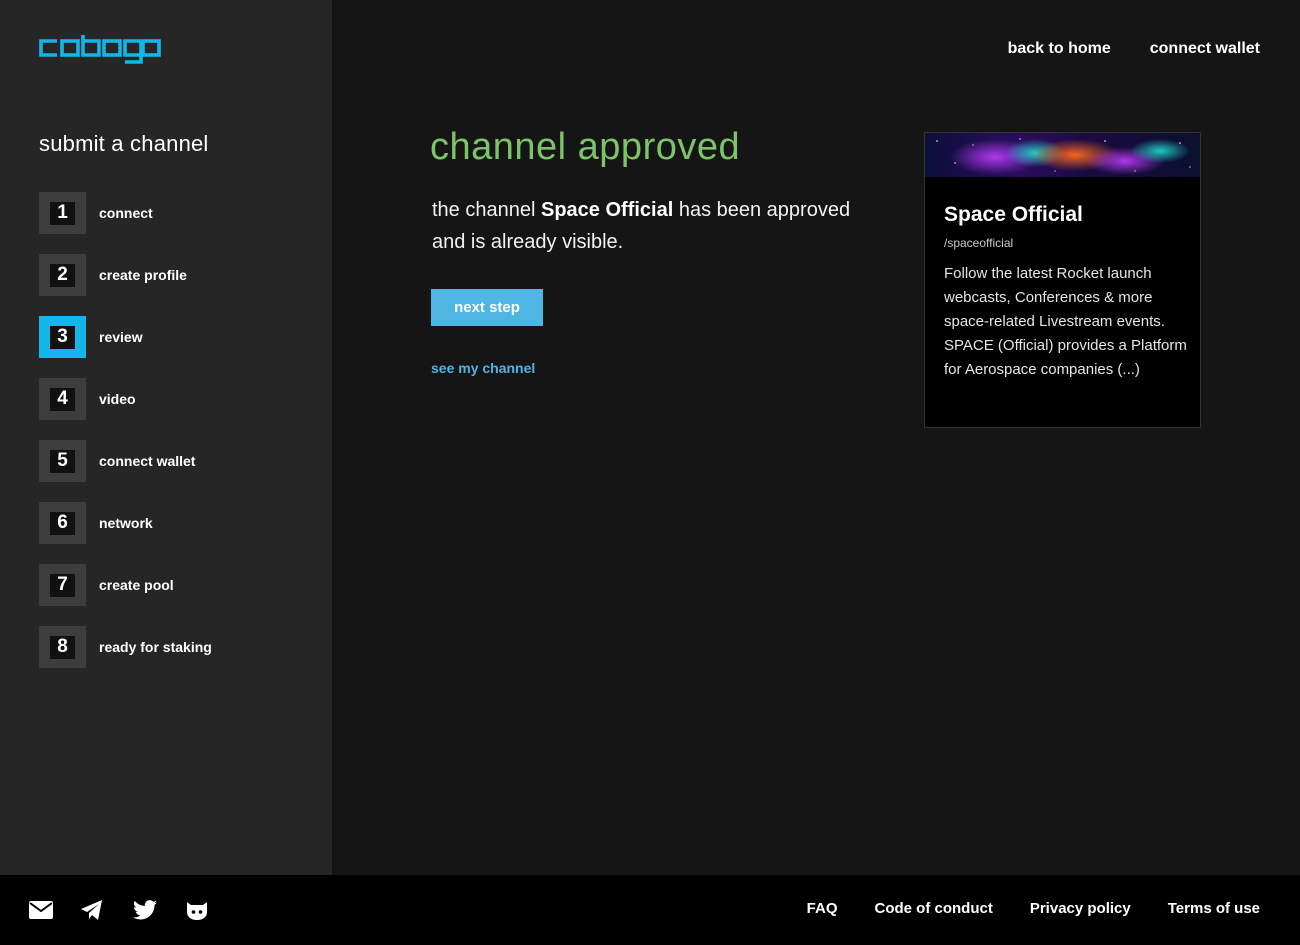  Describe the element at coordinates (136, 585) in the screenshot. I see `step-label: create pool` at that location.